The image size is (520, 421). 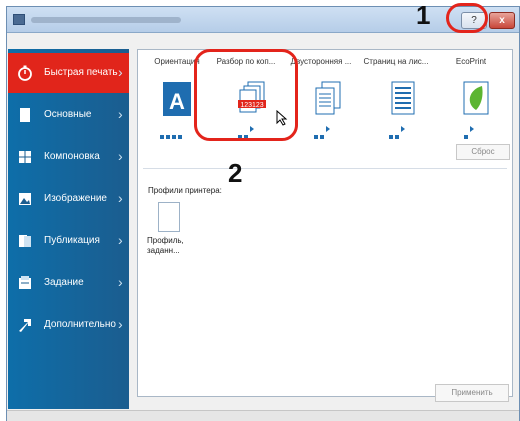 I want to click on callout-number-1: 1, so click(x=423, y=15).